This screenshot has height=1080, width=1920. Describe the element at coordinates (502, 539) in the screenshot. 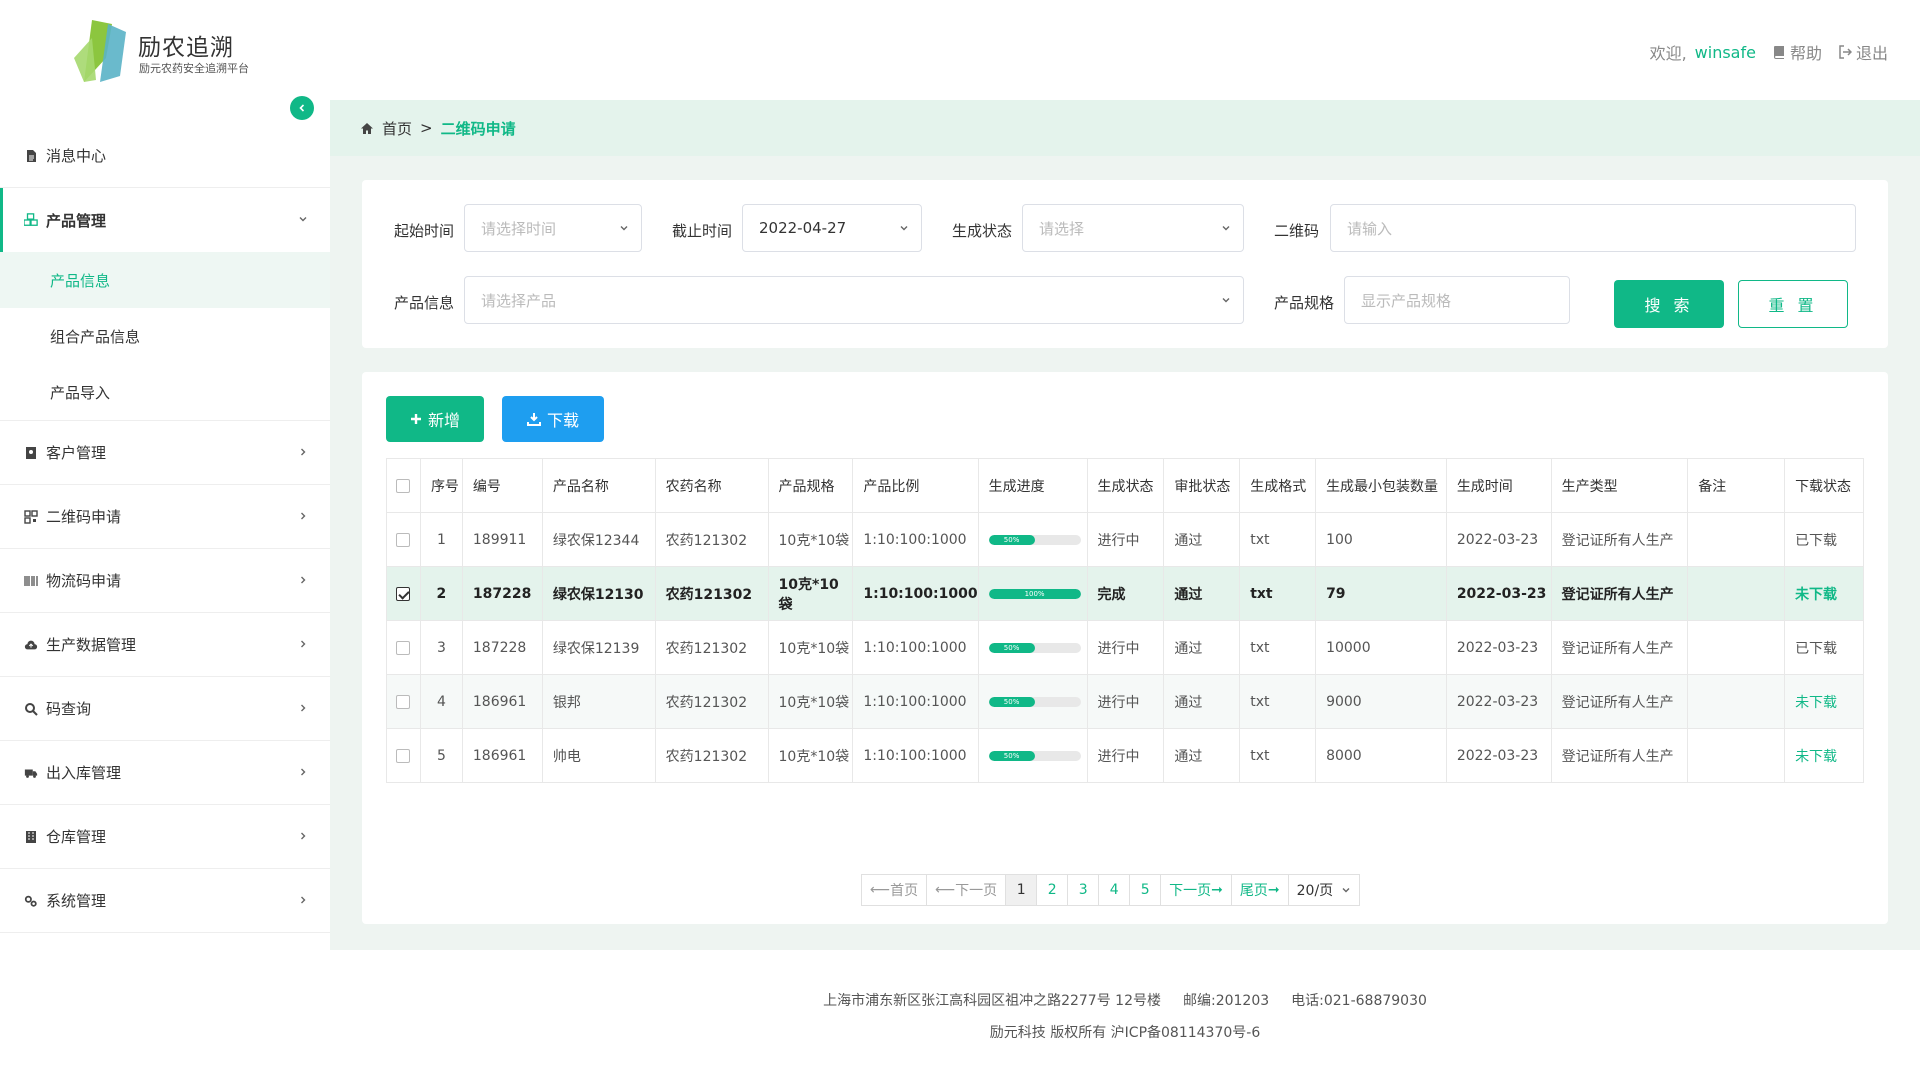

I see `cell-code: 189911` at that location.